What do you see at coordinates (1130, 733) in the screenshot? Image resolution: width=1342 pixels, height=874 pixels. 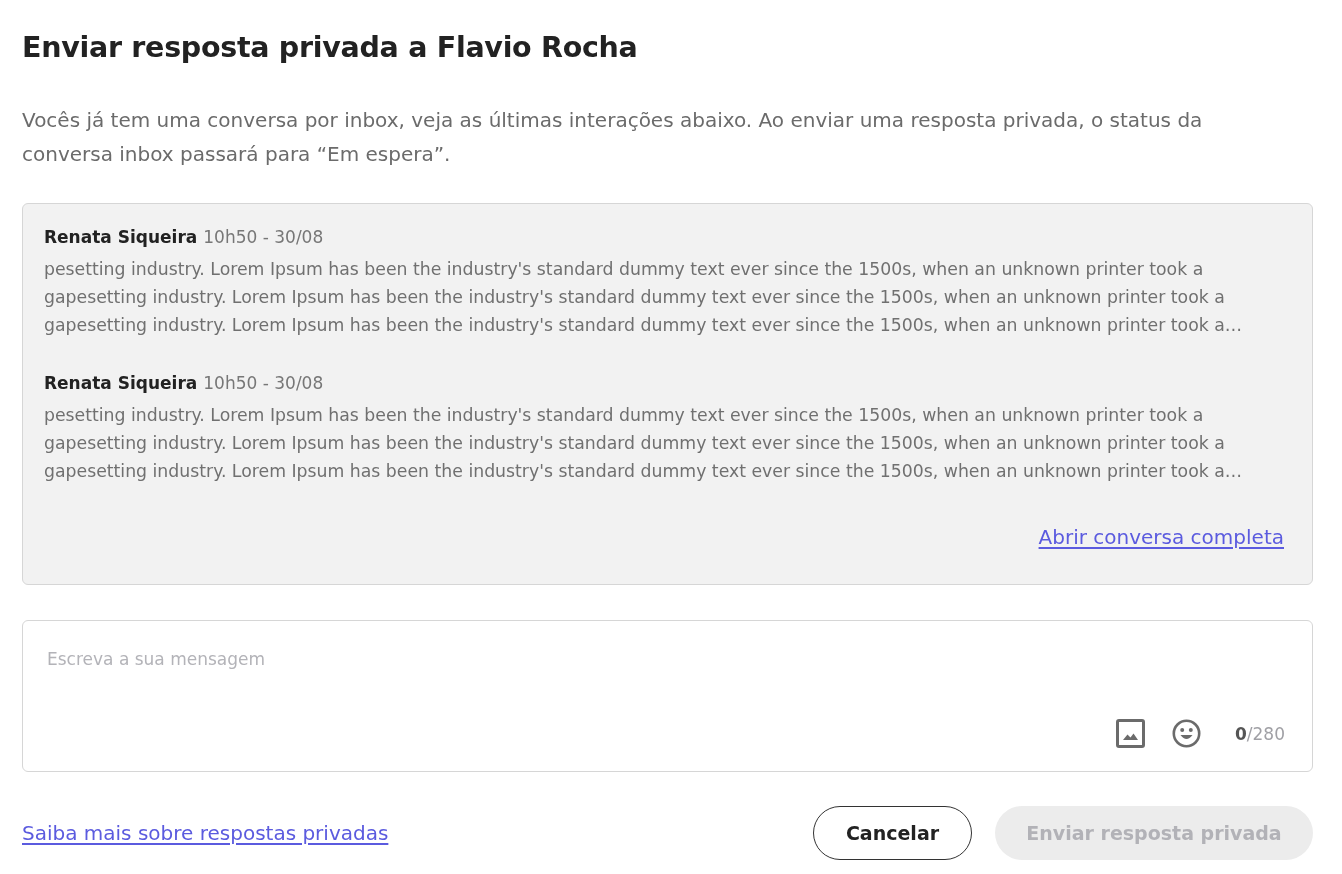 I see `image-icon` at bounding box center [1130, 733].